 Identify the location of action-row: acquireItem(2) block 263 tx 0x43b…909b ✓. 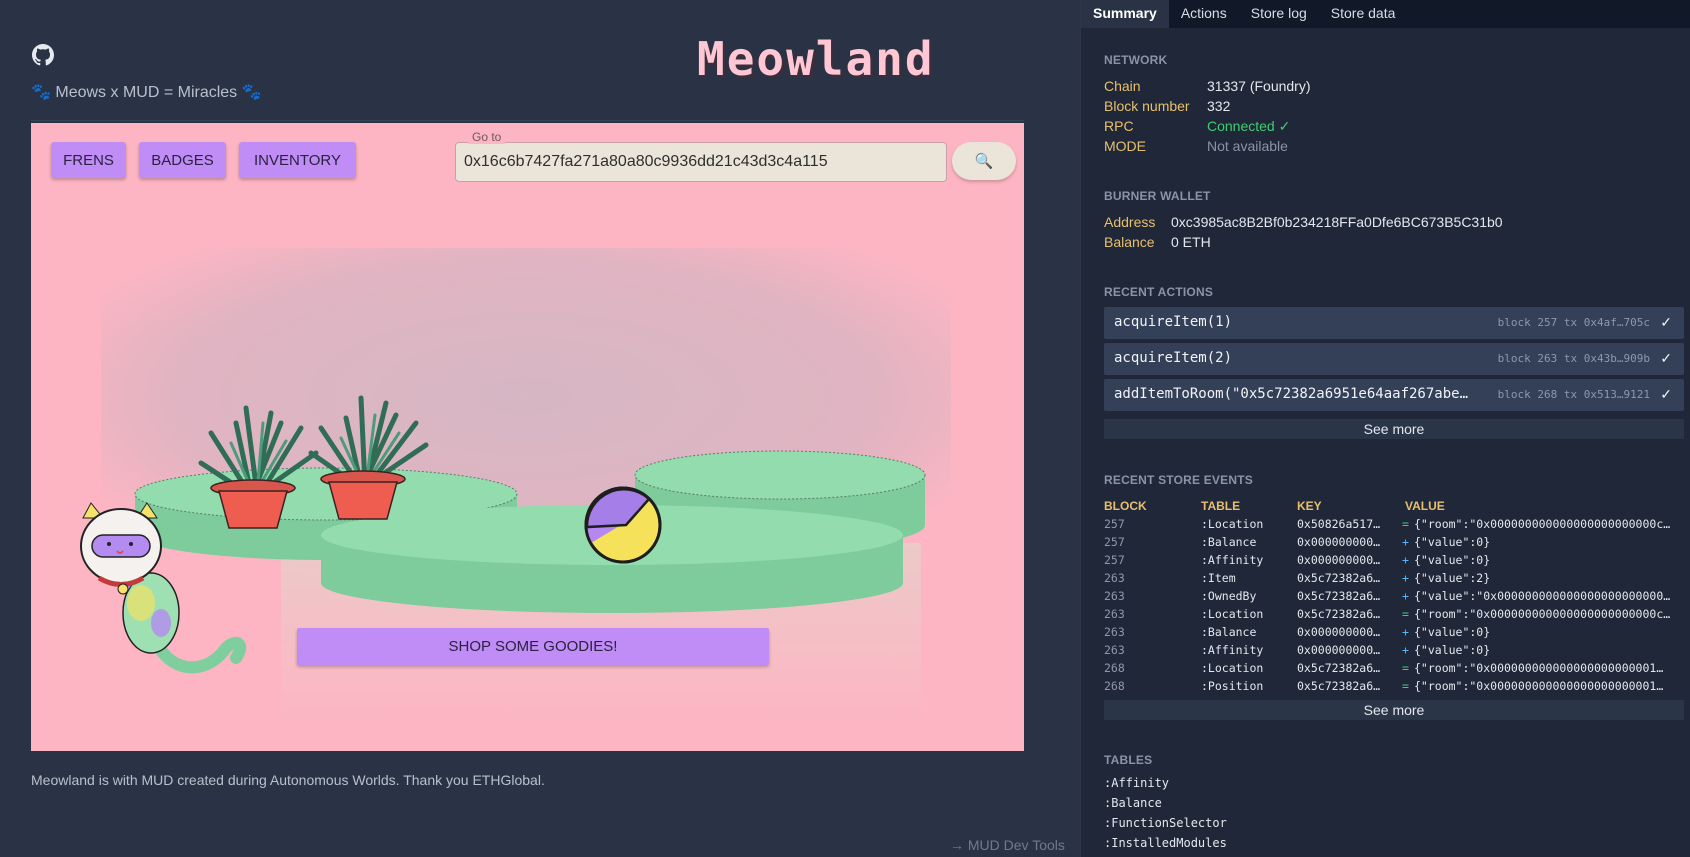
(1394, 359).